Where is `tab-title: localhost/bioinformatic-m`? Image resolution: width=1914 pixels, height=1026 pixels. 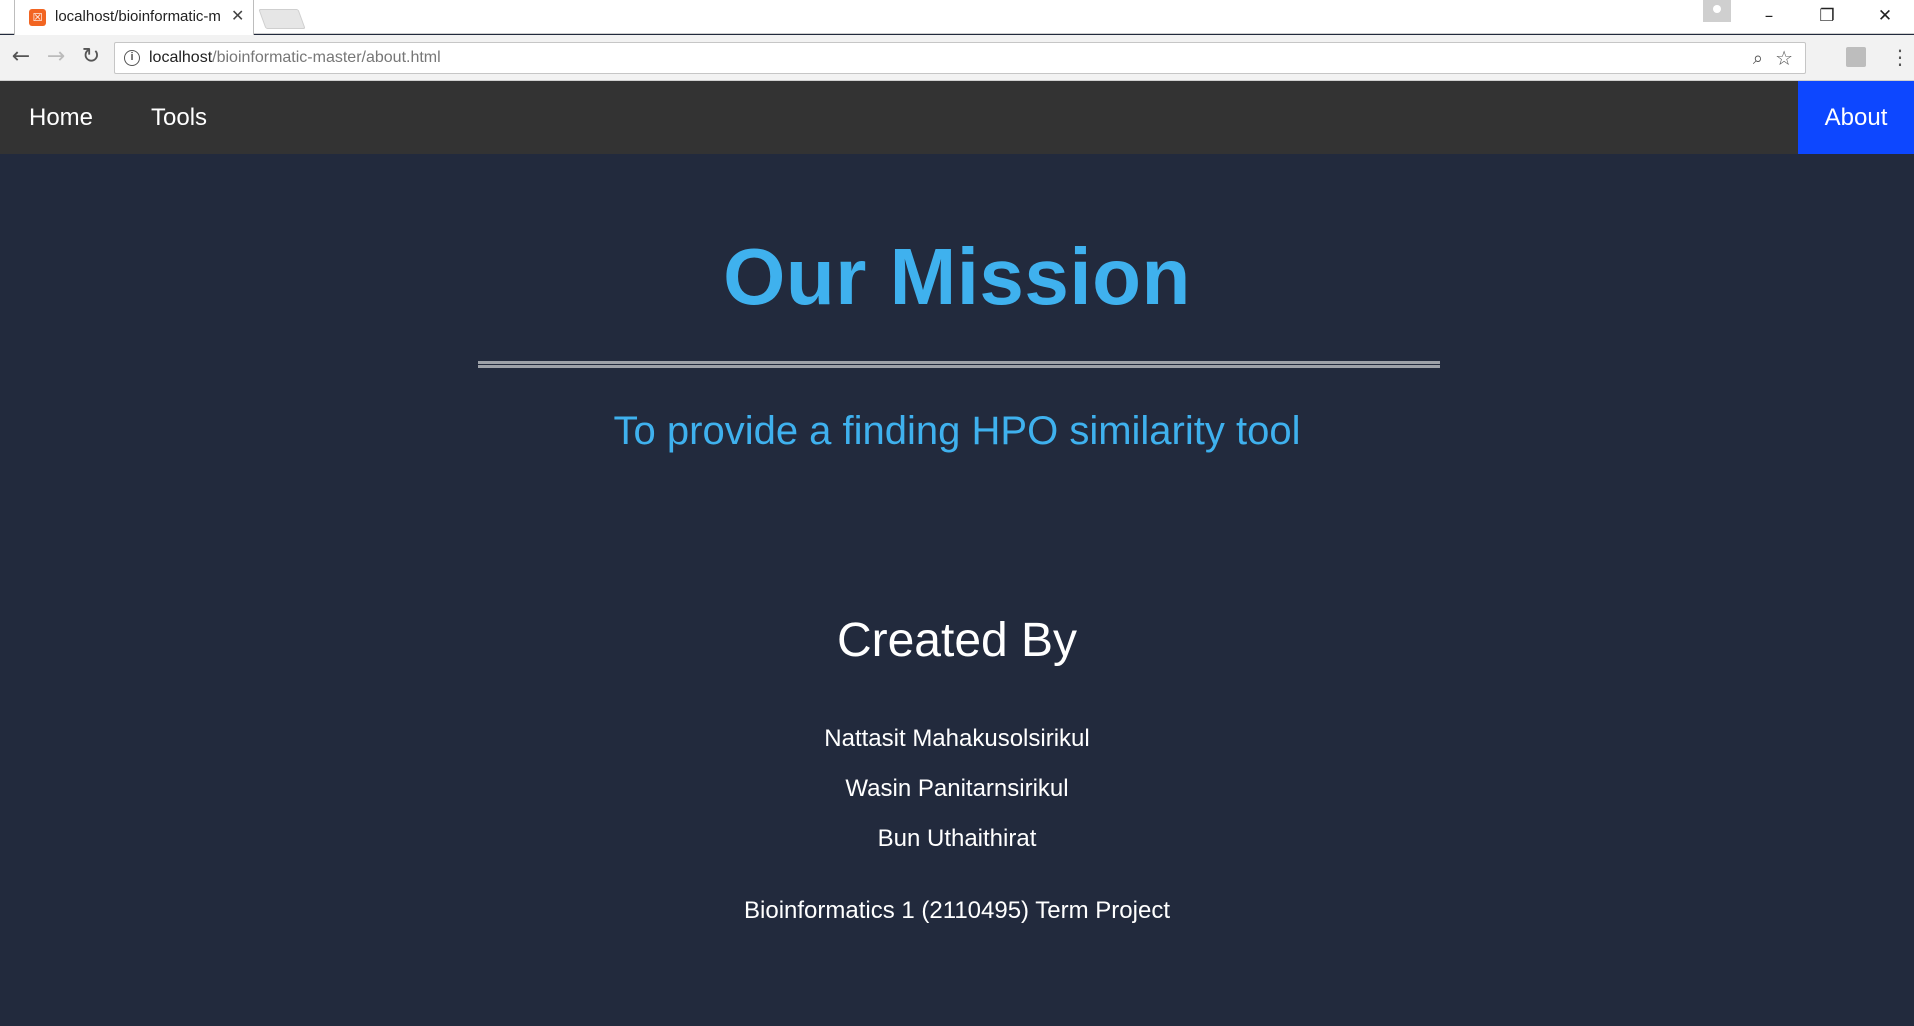 tab-title: localhost/bioinformatic-m is located at coordinates (138, 16).